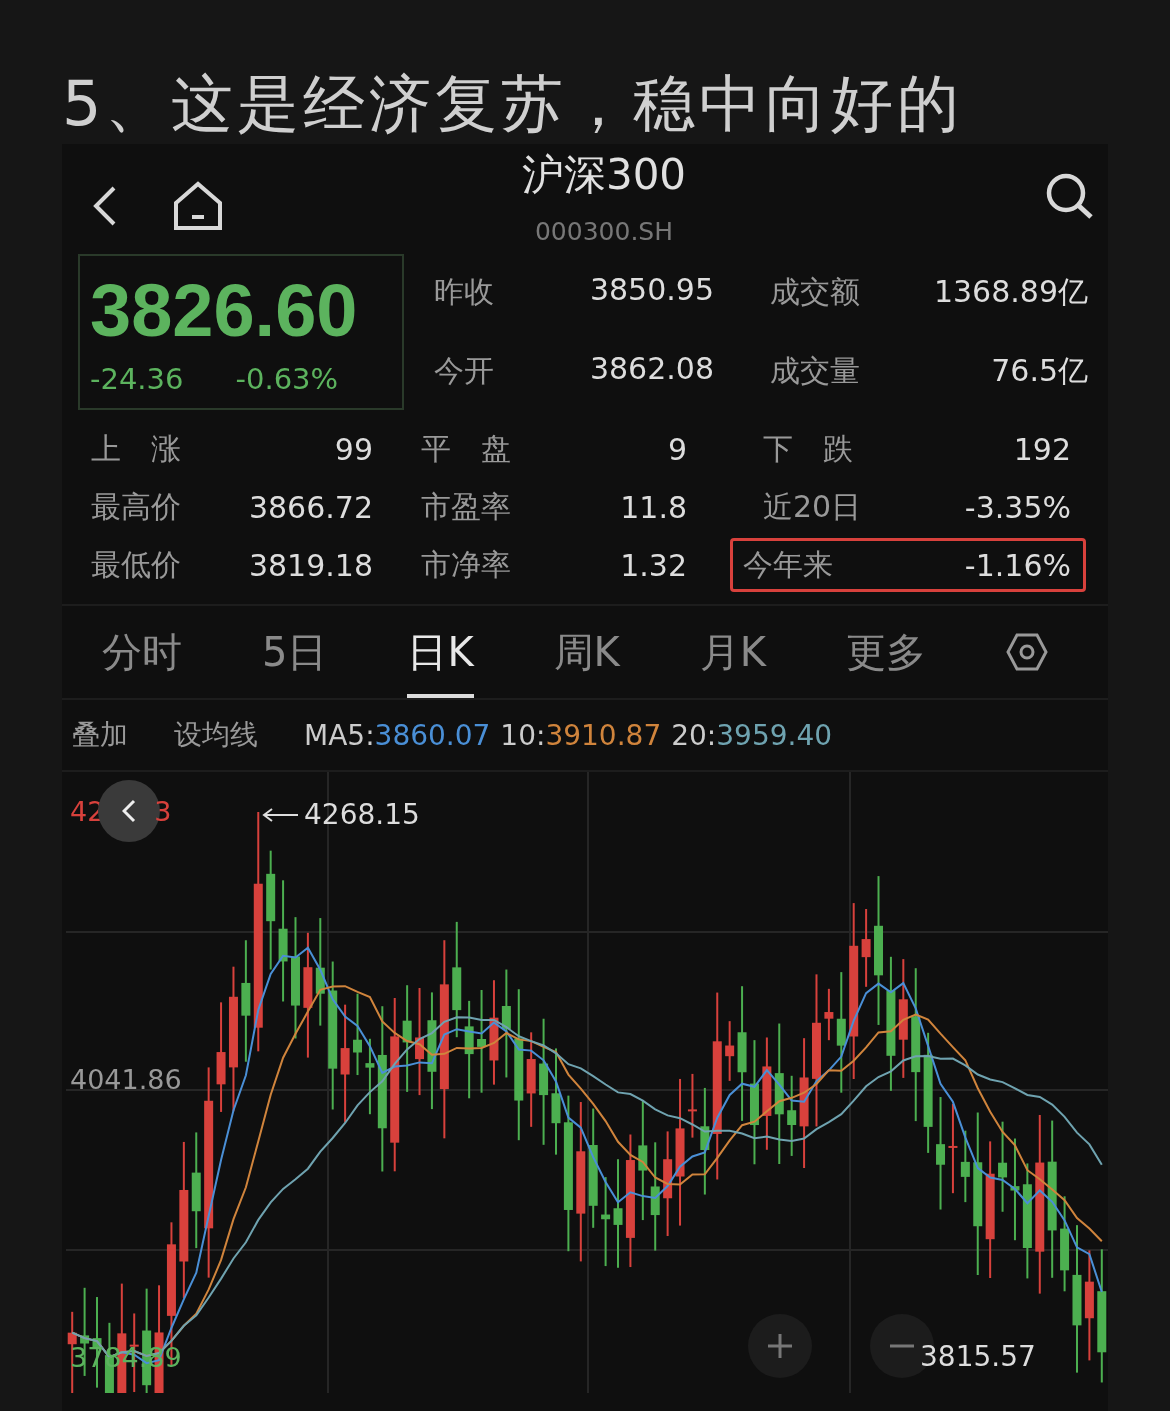 This screenshot has width=1170, height=1411. Describe the element at coordinates (137, 379) in the screenshot. I see `price-change: -24.36` at that location.